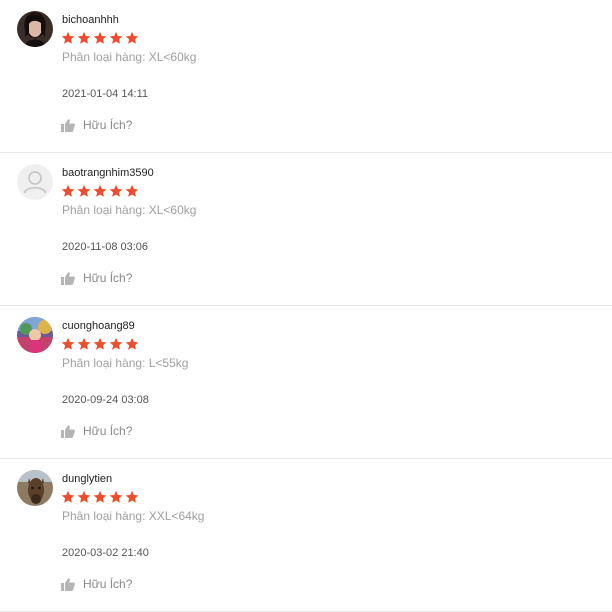 The image size is (612, 612). What do you see at coordinates (108, 173) in the screenshot?
I see `username: baotrangnhim3590` at bounding box center [108, 173].